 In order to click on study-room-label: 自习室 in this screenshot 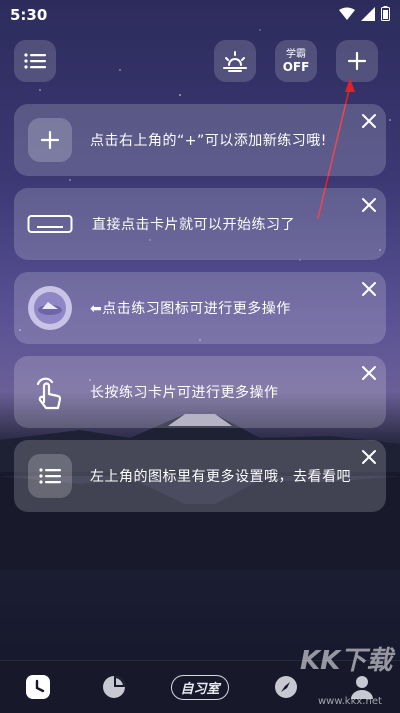, I will do `click(200, 687)`.